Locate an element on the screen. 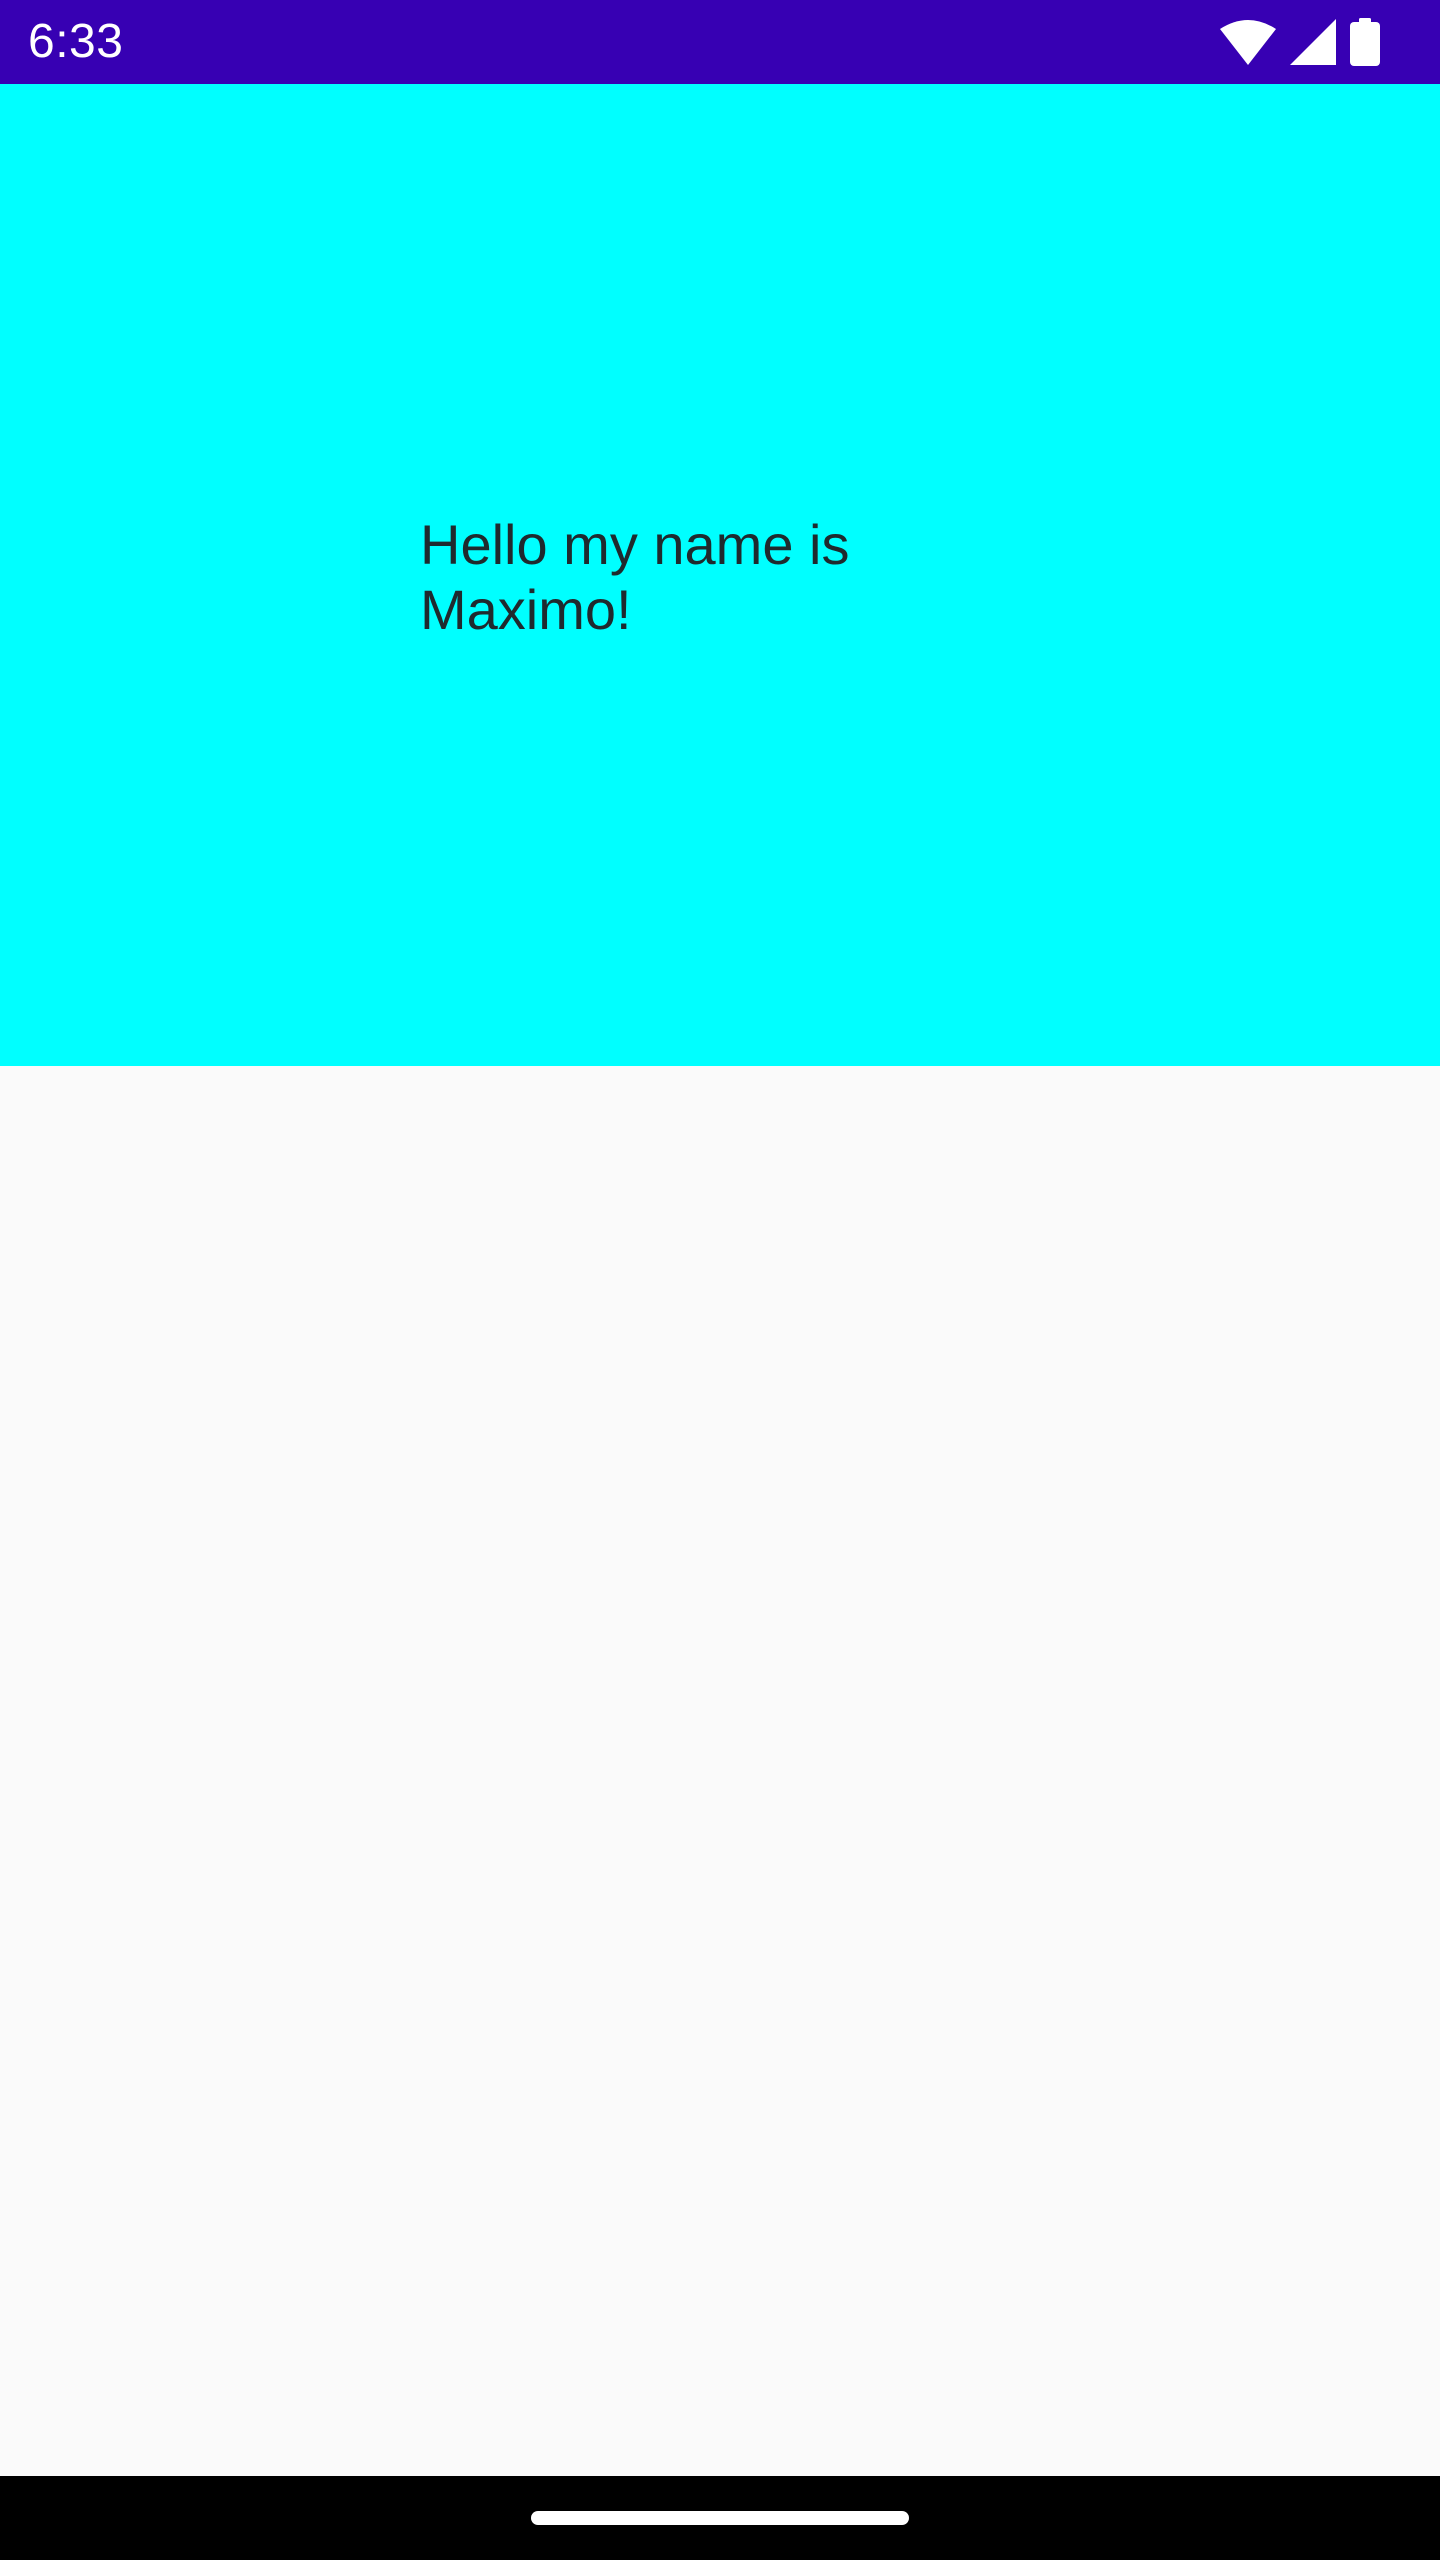 This screenshot has width=1440, height=2560. battery-icon is located at coordinates (1365, 42).